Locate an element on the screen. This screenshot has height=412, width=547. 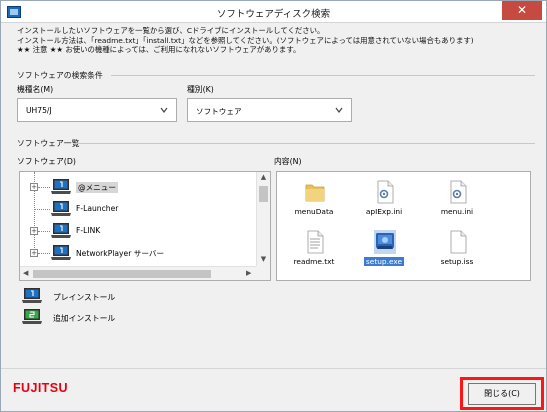
tree-vertical-scrollbar: ▲ ▼ is located at coordinates (263, 219).